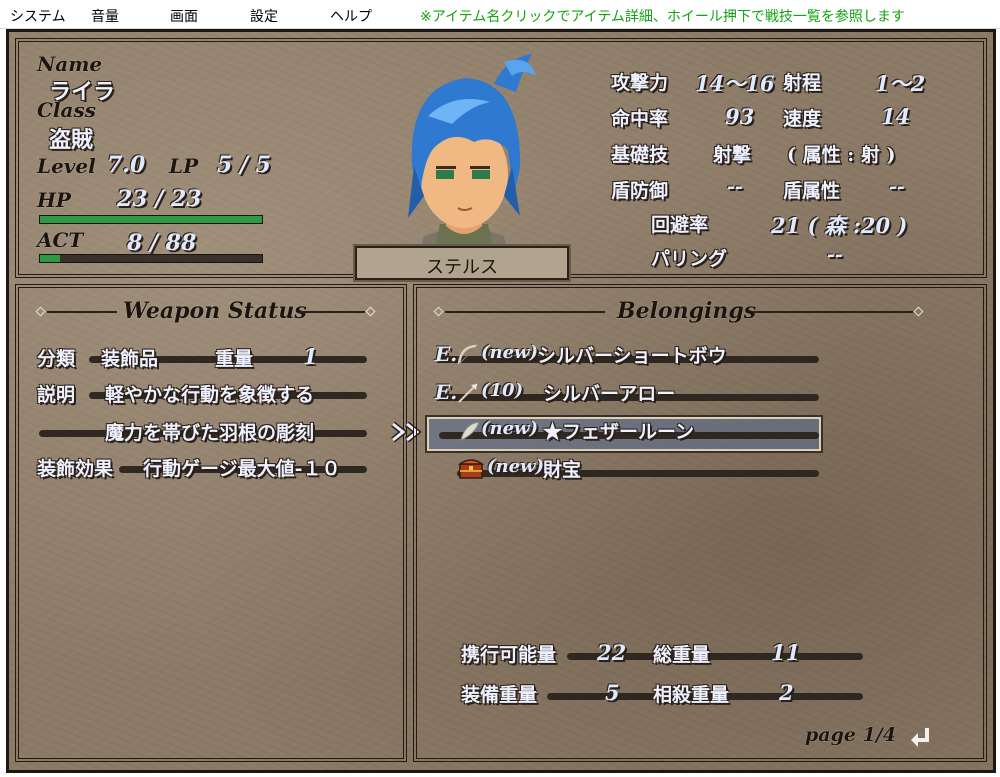  I want to click on menu-system: システム, so click(38, 16).